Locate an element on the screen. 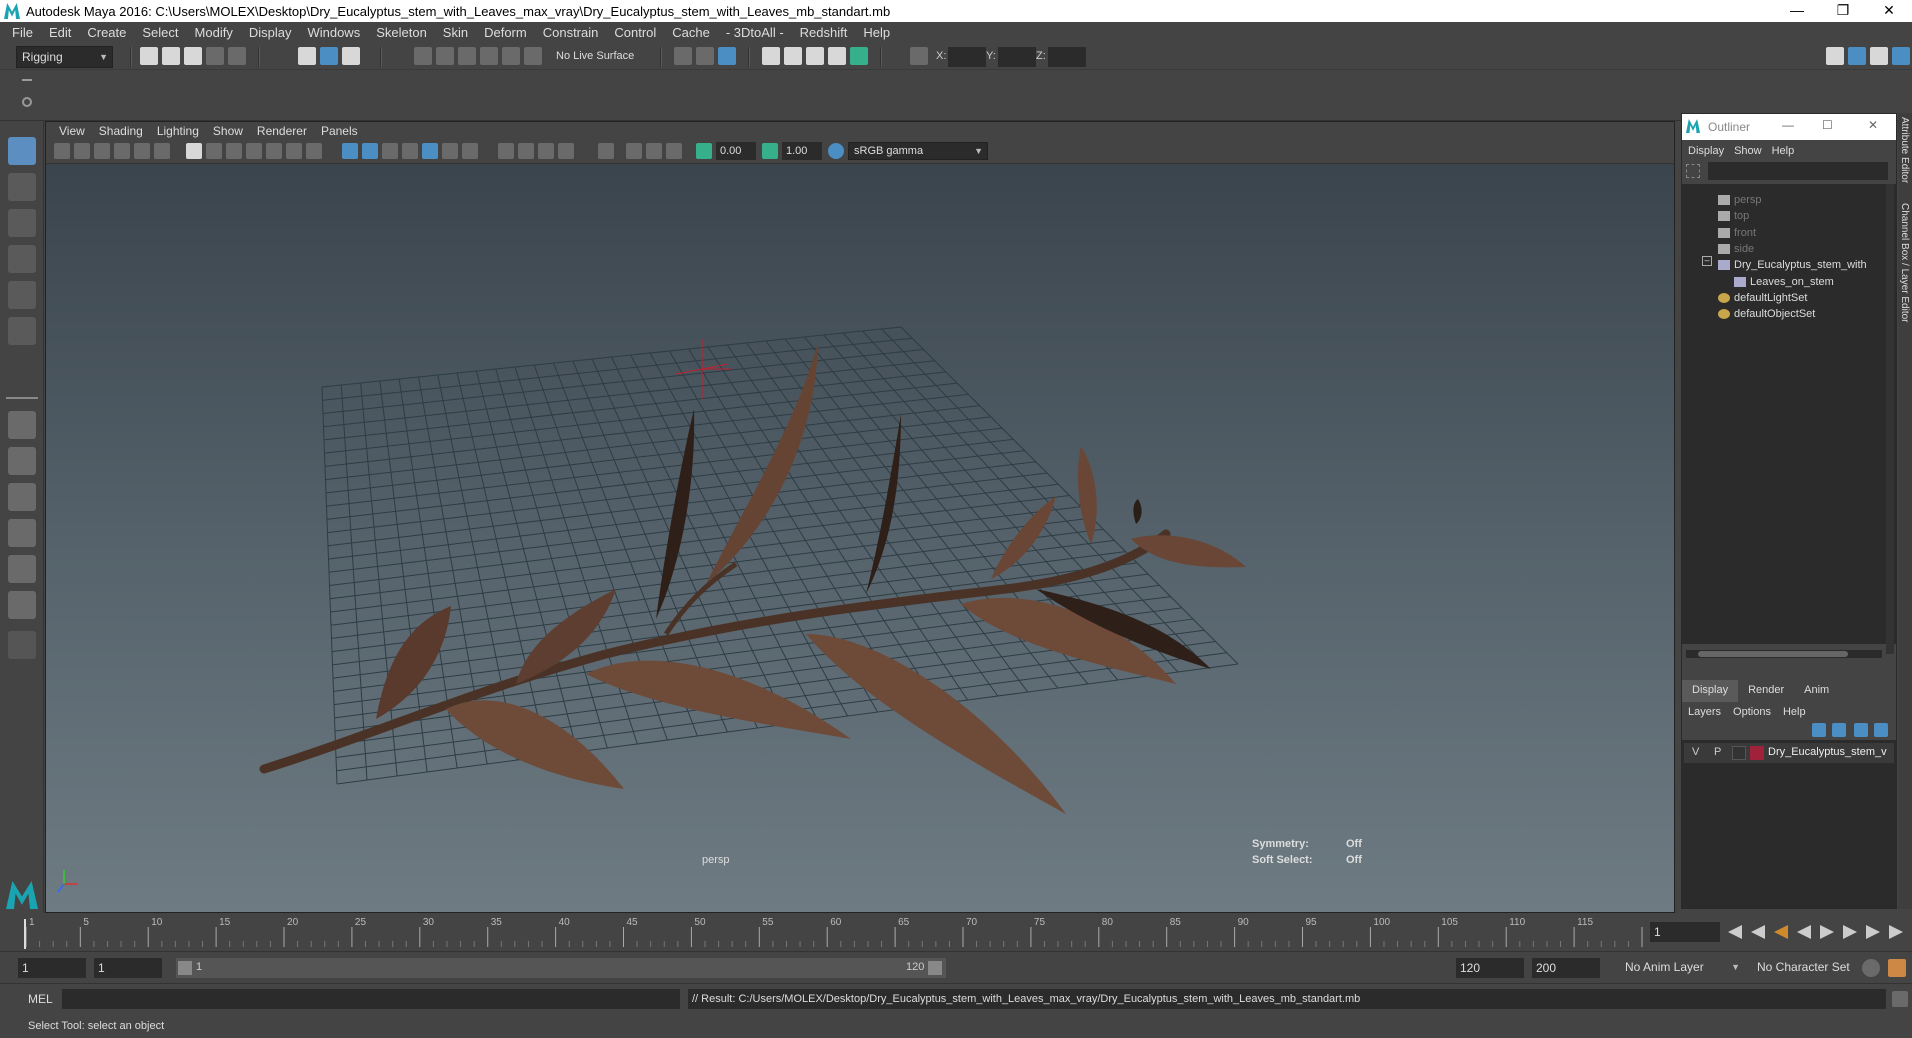  playback-start-field: 1 is located at coordinates (128, 968).